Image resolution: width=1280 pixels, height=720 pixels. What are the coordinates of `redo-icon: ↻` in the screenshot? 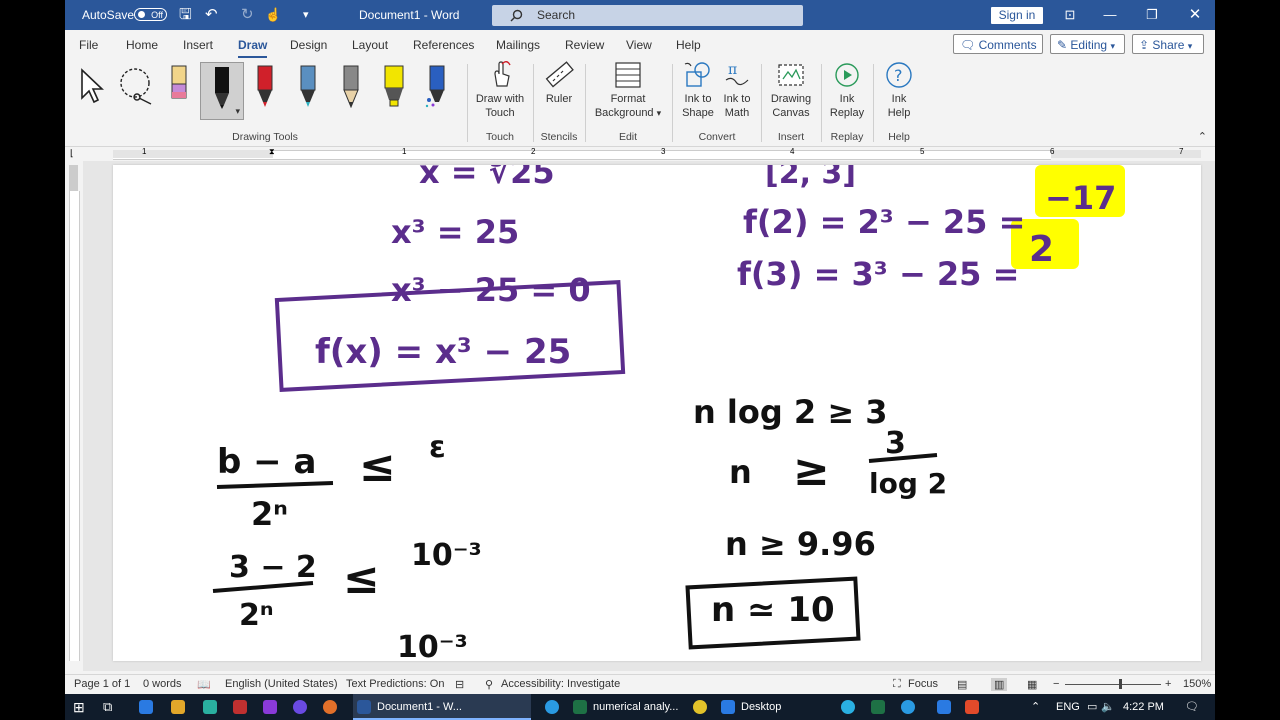 It's located at (247, 15).